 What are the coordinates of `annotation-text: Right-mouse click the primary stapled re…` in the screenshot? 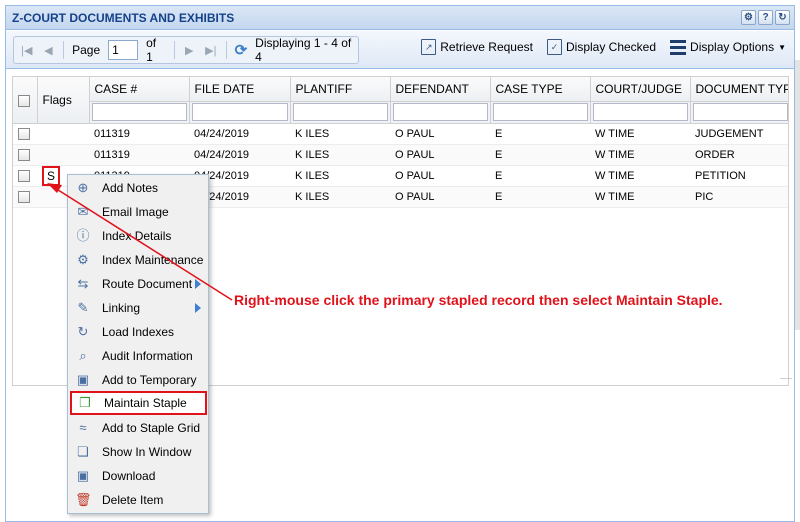 It's located at (478, 300).